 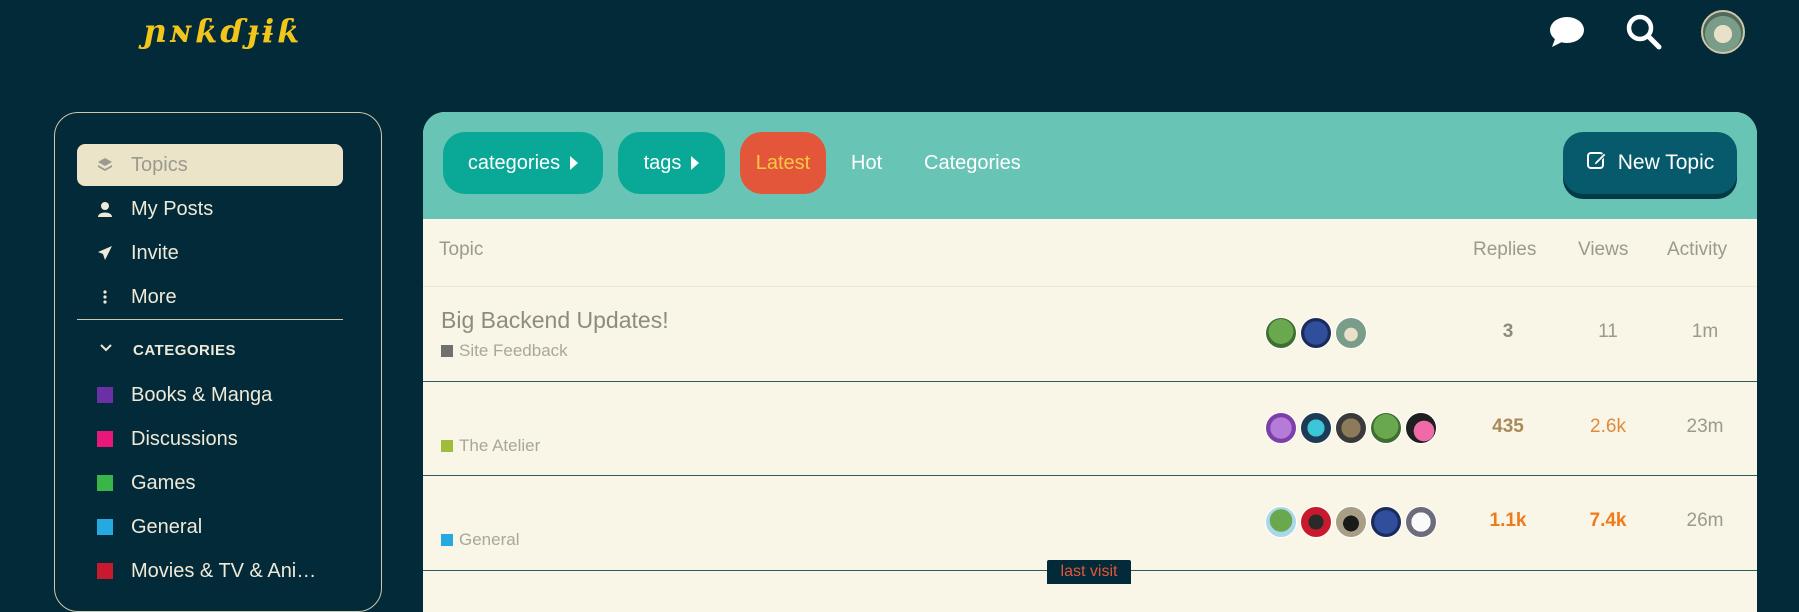 What do you see at coordinates (184, 438) in the screenshot?
I see `category-label: Discussions` at bounding box center [184, 438].